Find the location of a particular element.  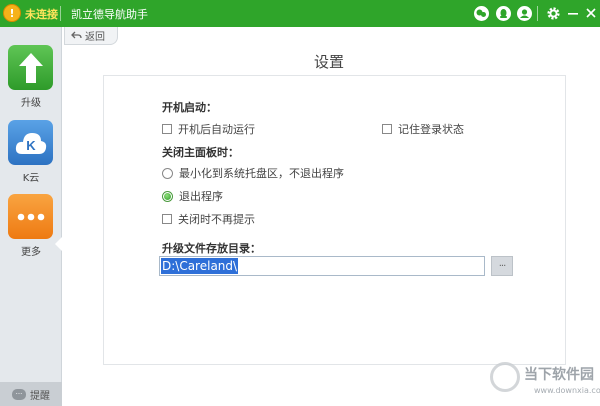

watermark: 当下软件园 www.downxia.com is located at coordinates (541, 384).